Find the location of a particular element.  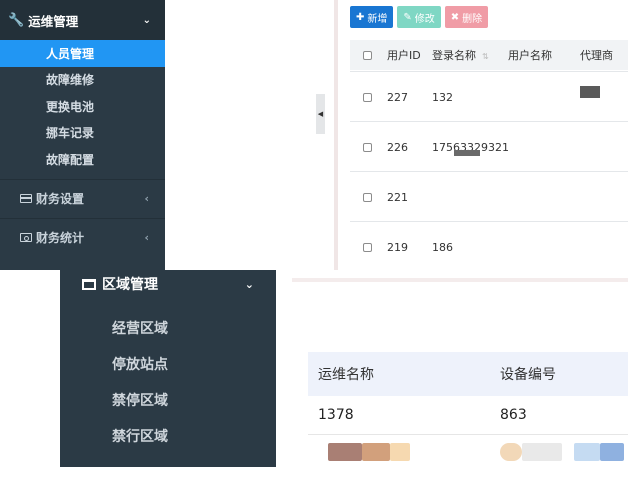

delete-button: ✖ 删除 is located at coordinates (466, 17).